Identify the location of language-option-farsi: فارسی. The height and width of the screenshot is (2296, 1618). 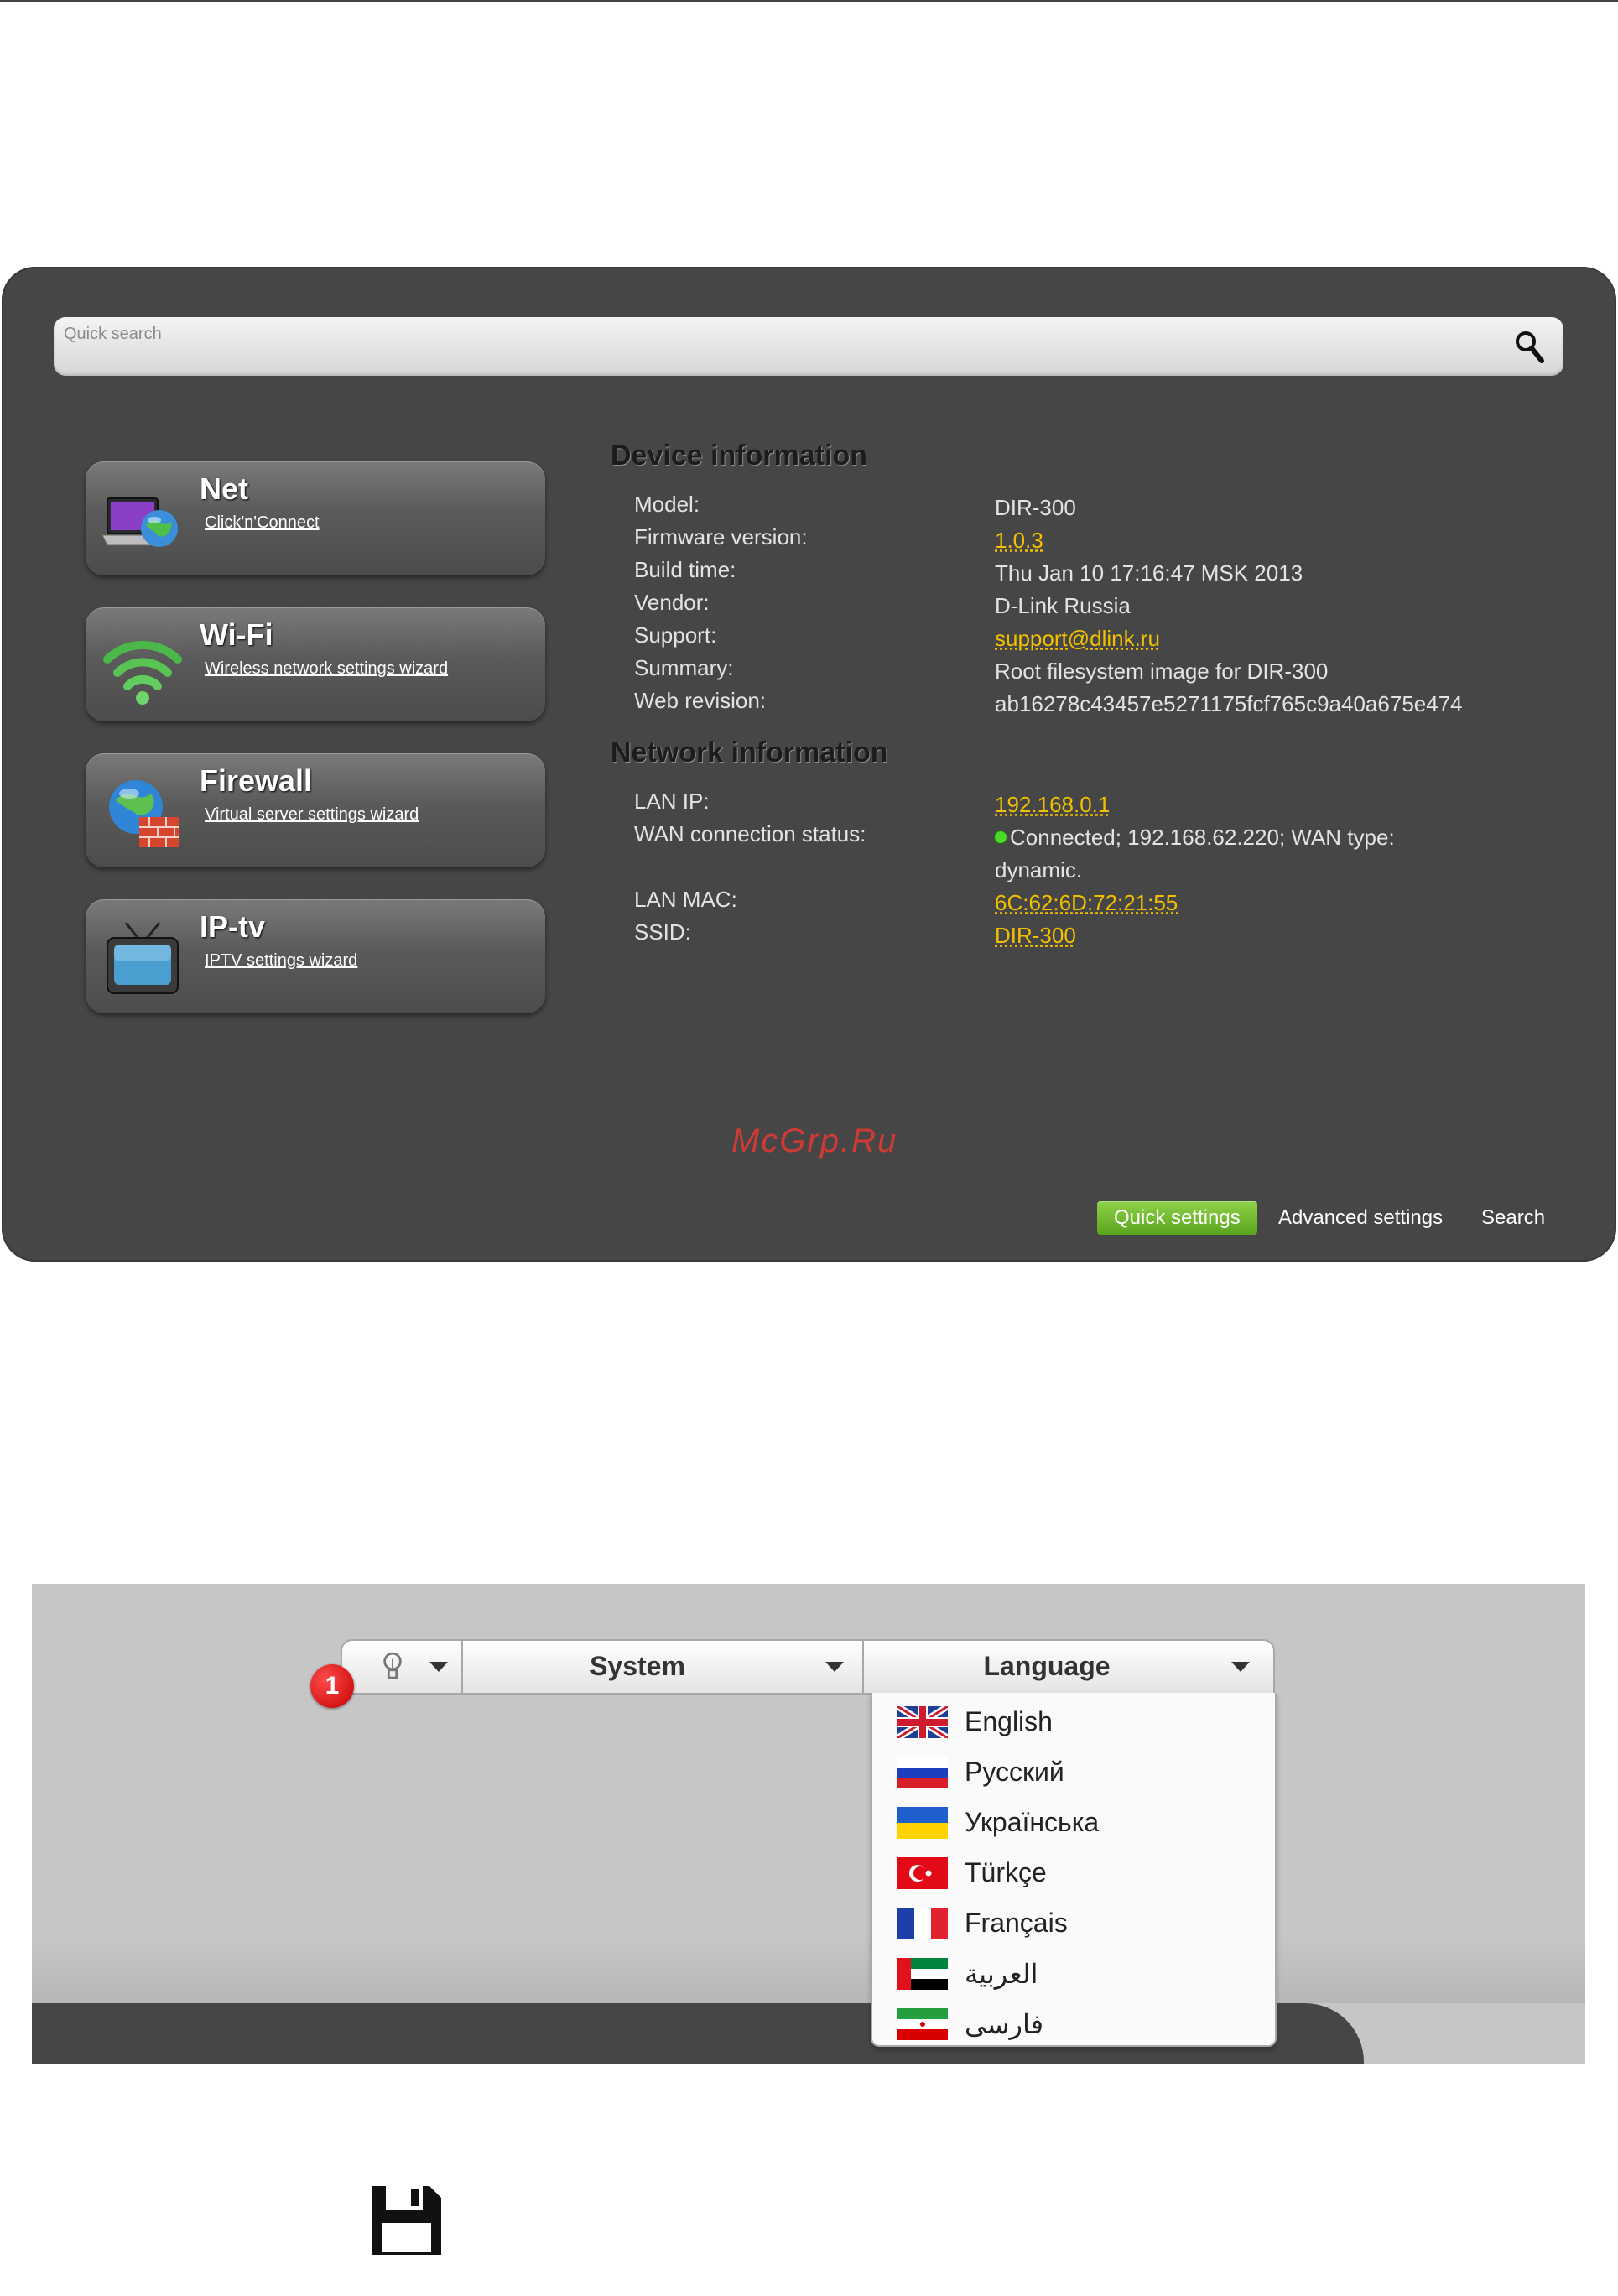
(1073, 2023).